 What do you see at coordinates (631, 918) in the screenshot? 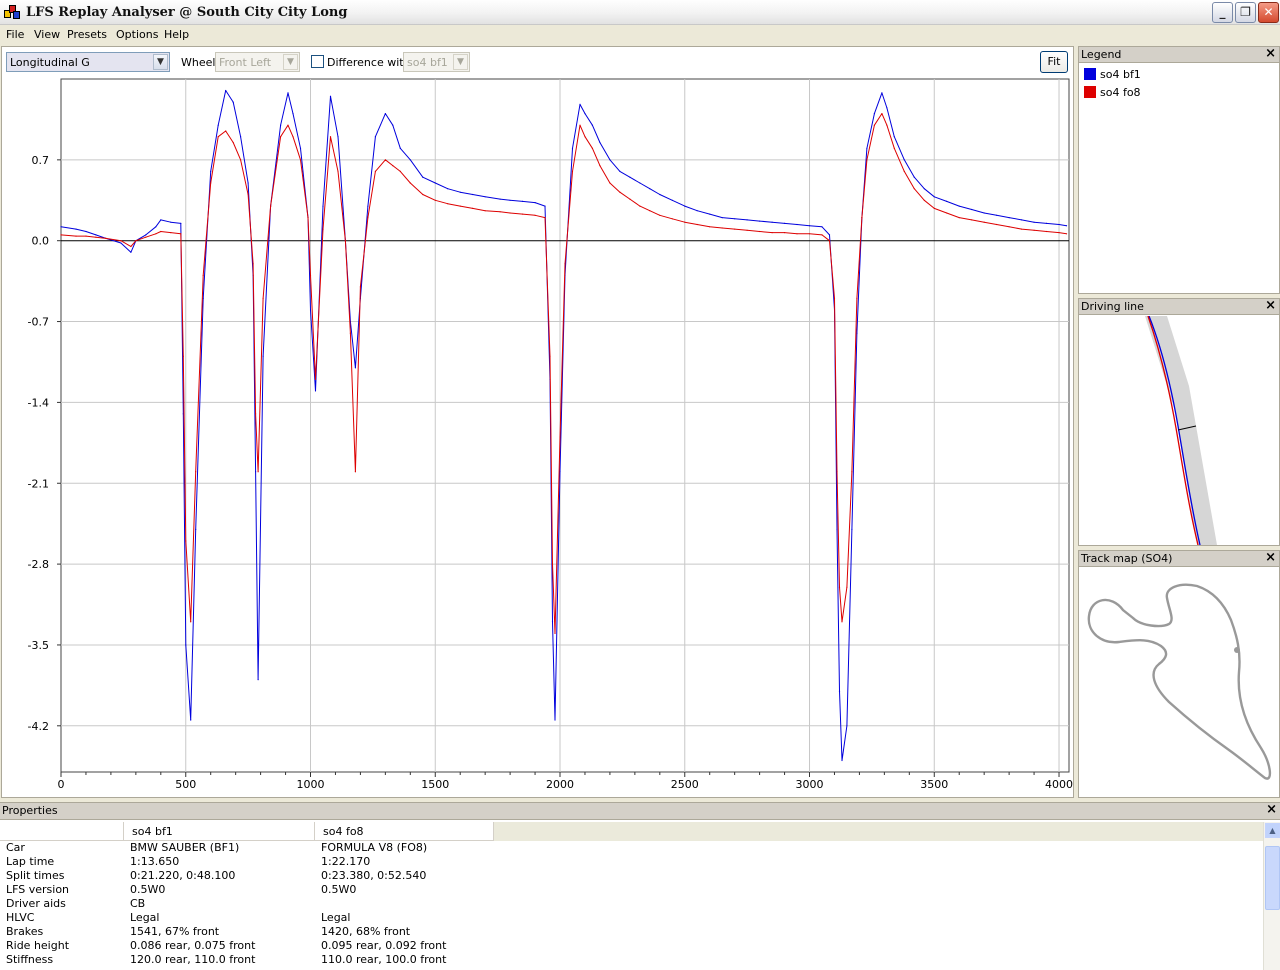
I see `property-row: HLVC Legal Legal` at bounding box center [631, 918].